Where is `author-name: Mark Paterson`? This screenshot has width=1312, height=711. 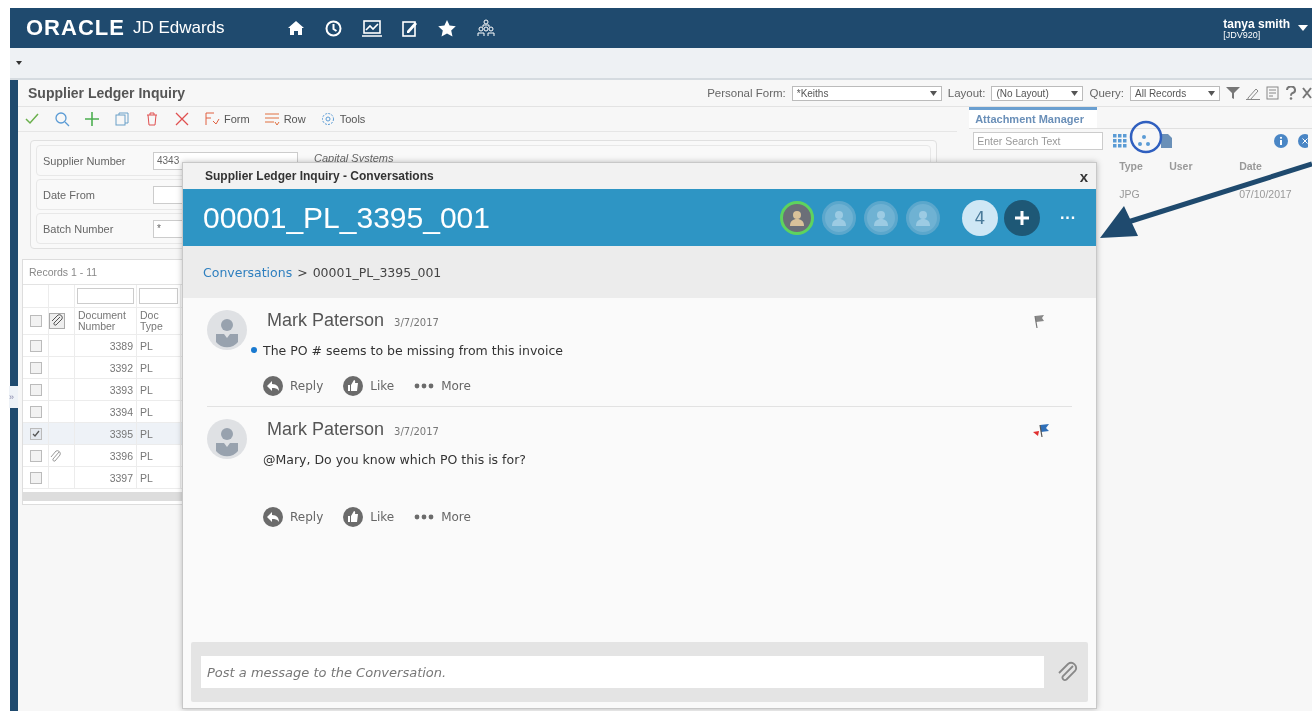
author-name: Mark Paterson is located at coordinates (326, 429).